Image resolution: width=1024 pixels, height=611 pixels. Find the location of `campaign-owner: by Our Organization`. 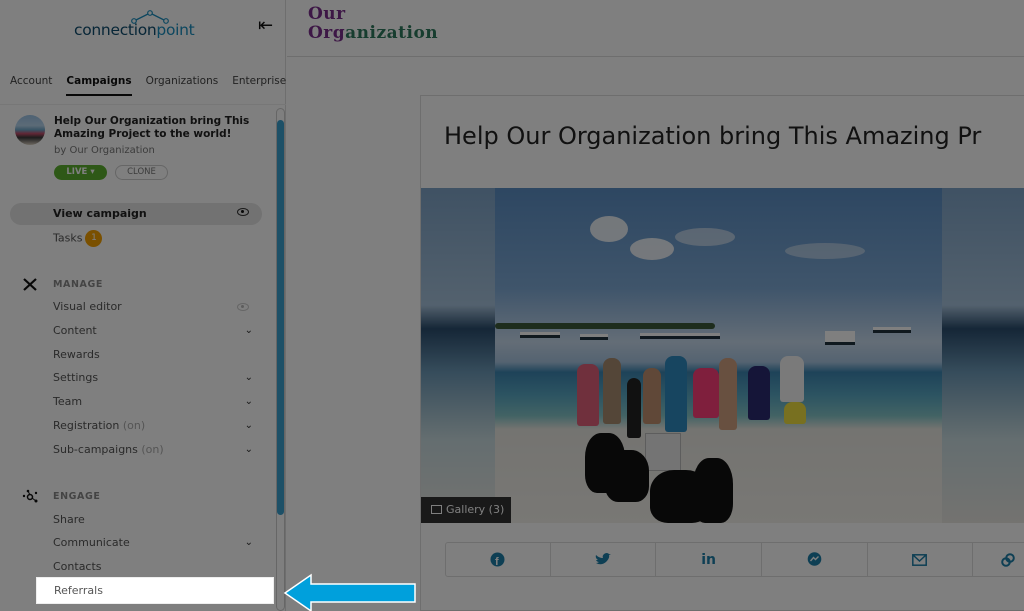

campaign-owner: by Our Organization is located at coordinates (104, 150).